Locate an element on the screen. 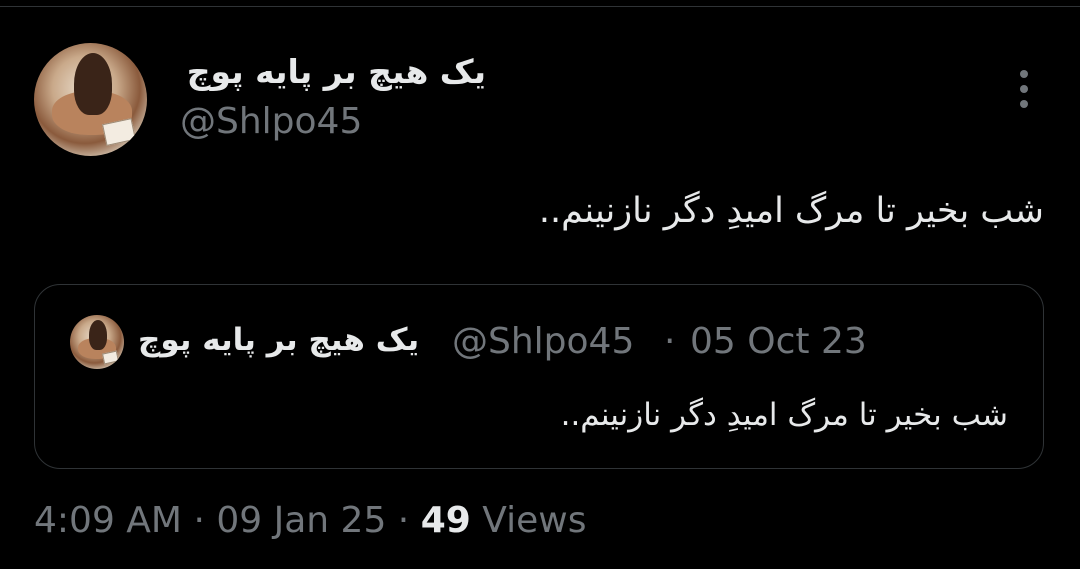  views-count: 49 is located at coordinates (445, 520).